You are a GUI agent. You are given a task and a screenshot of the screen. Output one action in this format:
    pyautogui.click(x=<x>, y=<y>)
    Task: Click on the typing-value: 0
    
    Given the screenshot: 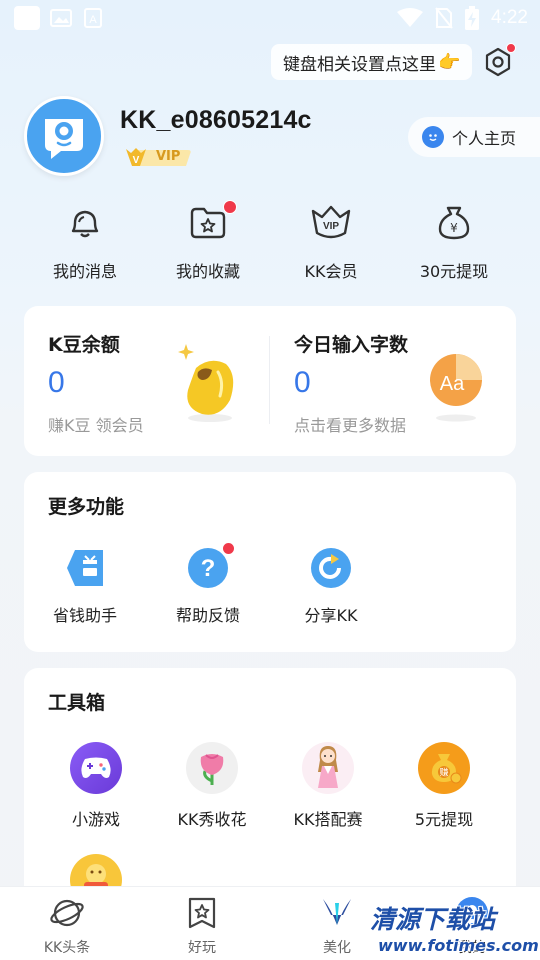 What is the action you would take?
    pyautogui.click(x=302, y=382)
    